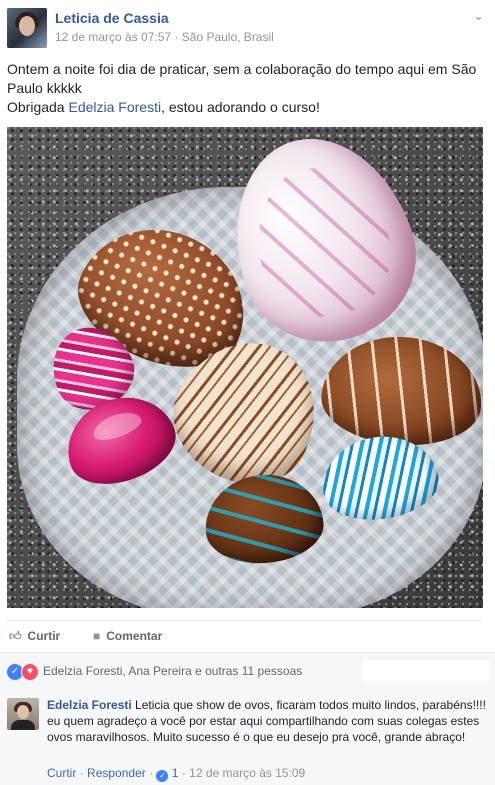  I want to click on commenter-face, so click(23, 712).